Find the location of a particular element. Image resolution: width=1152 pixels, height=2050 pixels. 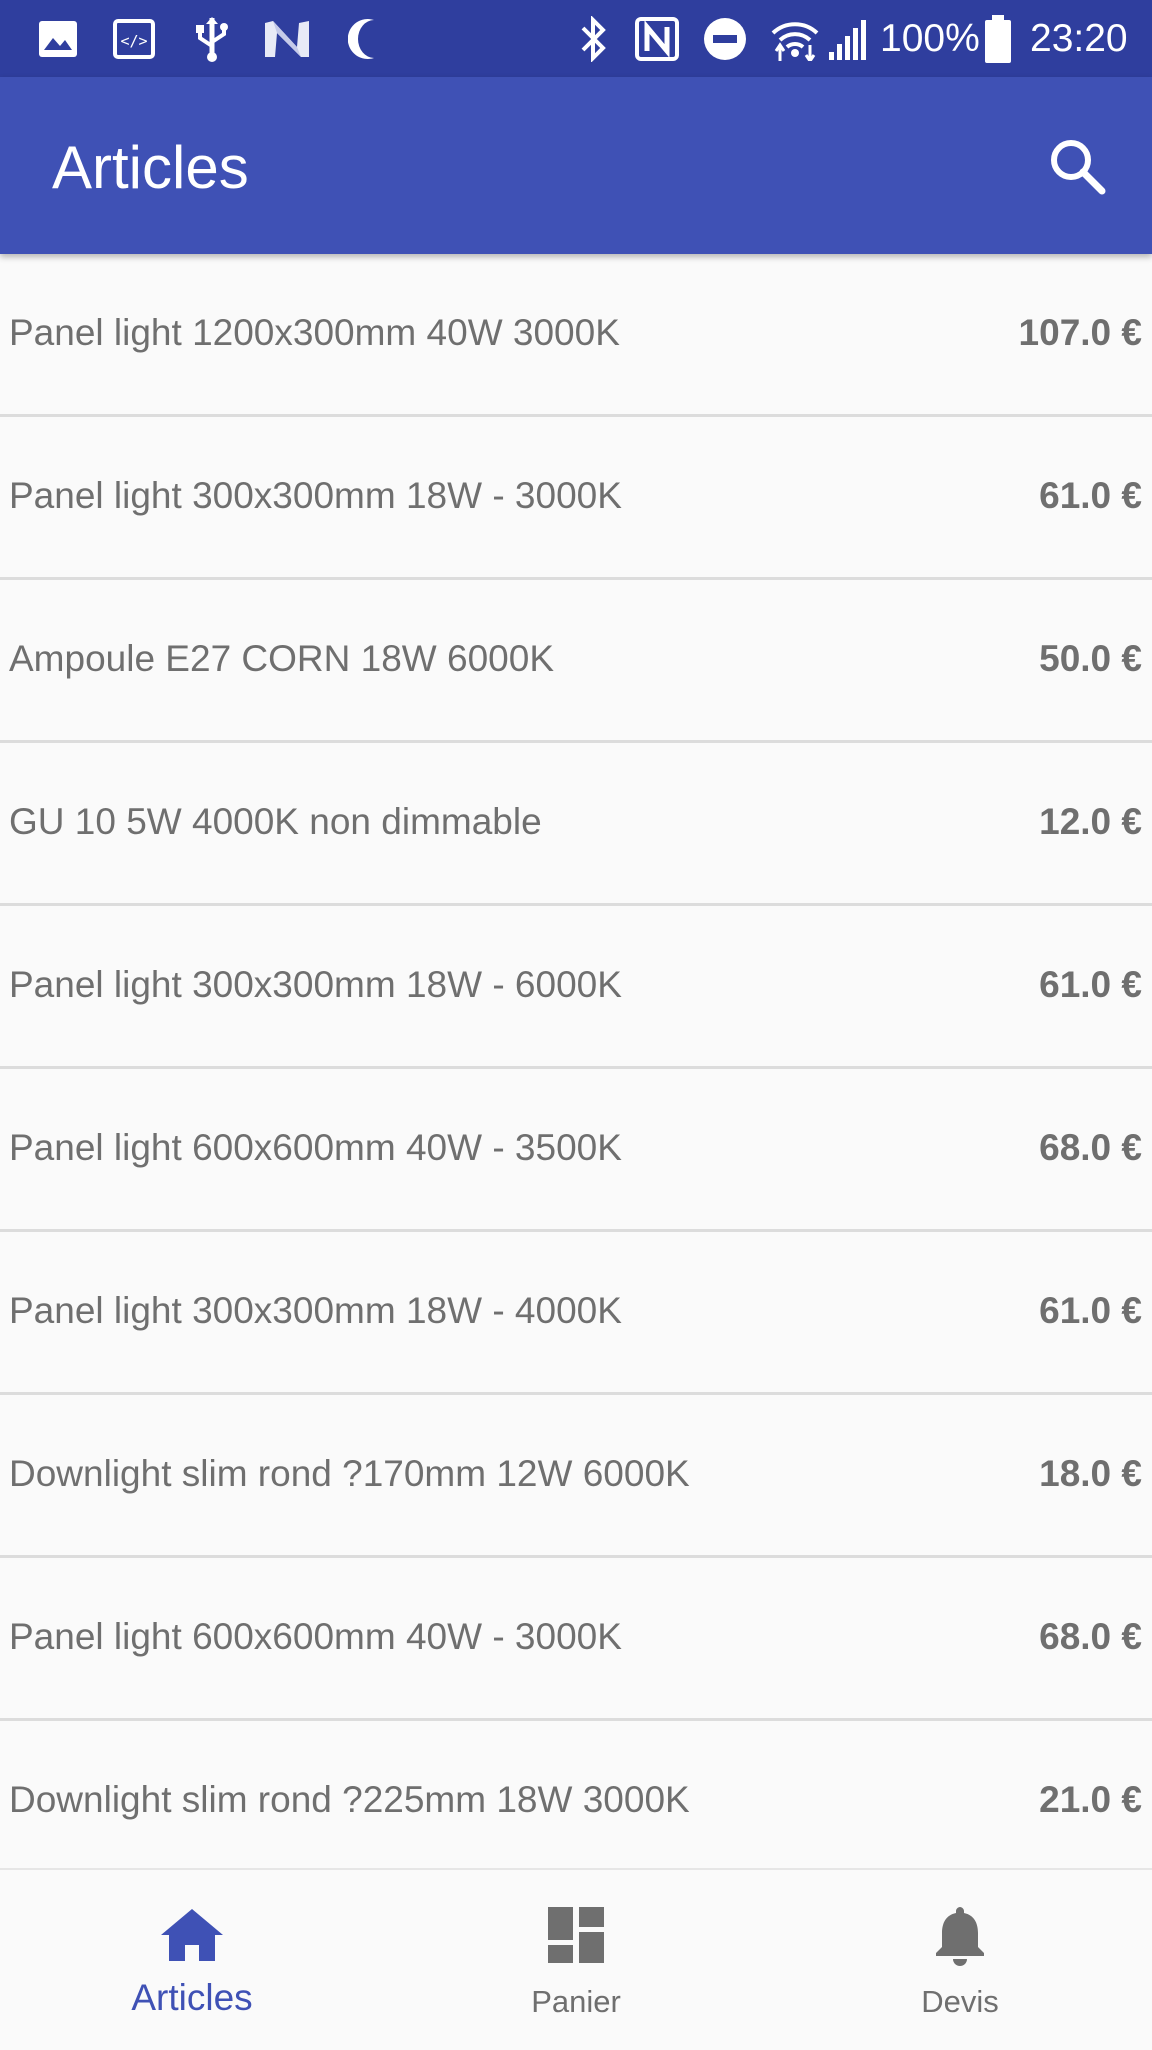

list-item: Panel light 600x600mm 40W - 3500K 68.0 € is located at coordinates (576, 1150).